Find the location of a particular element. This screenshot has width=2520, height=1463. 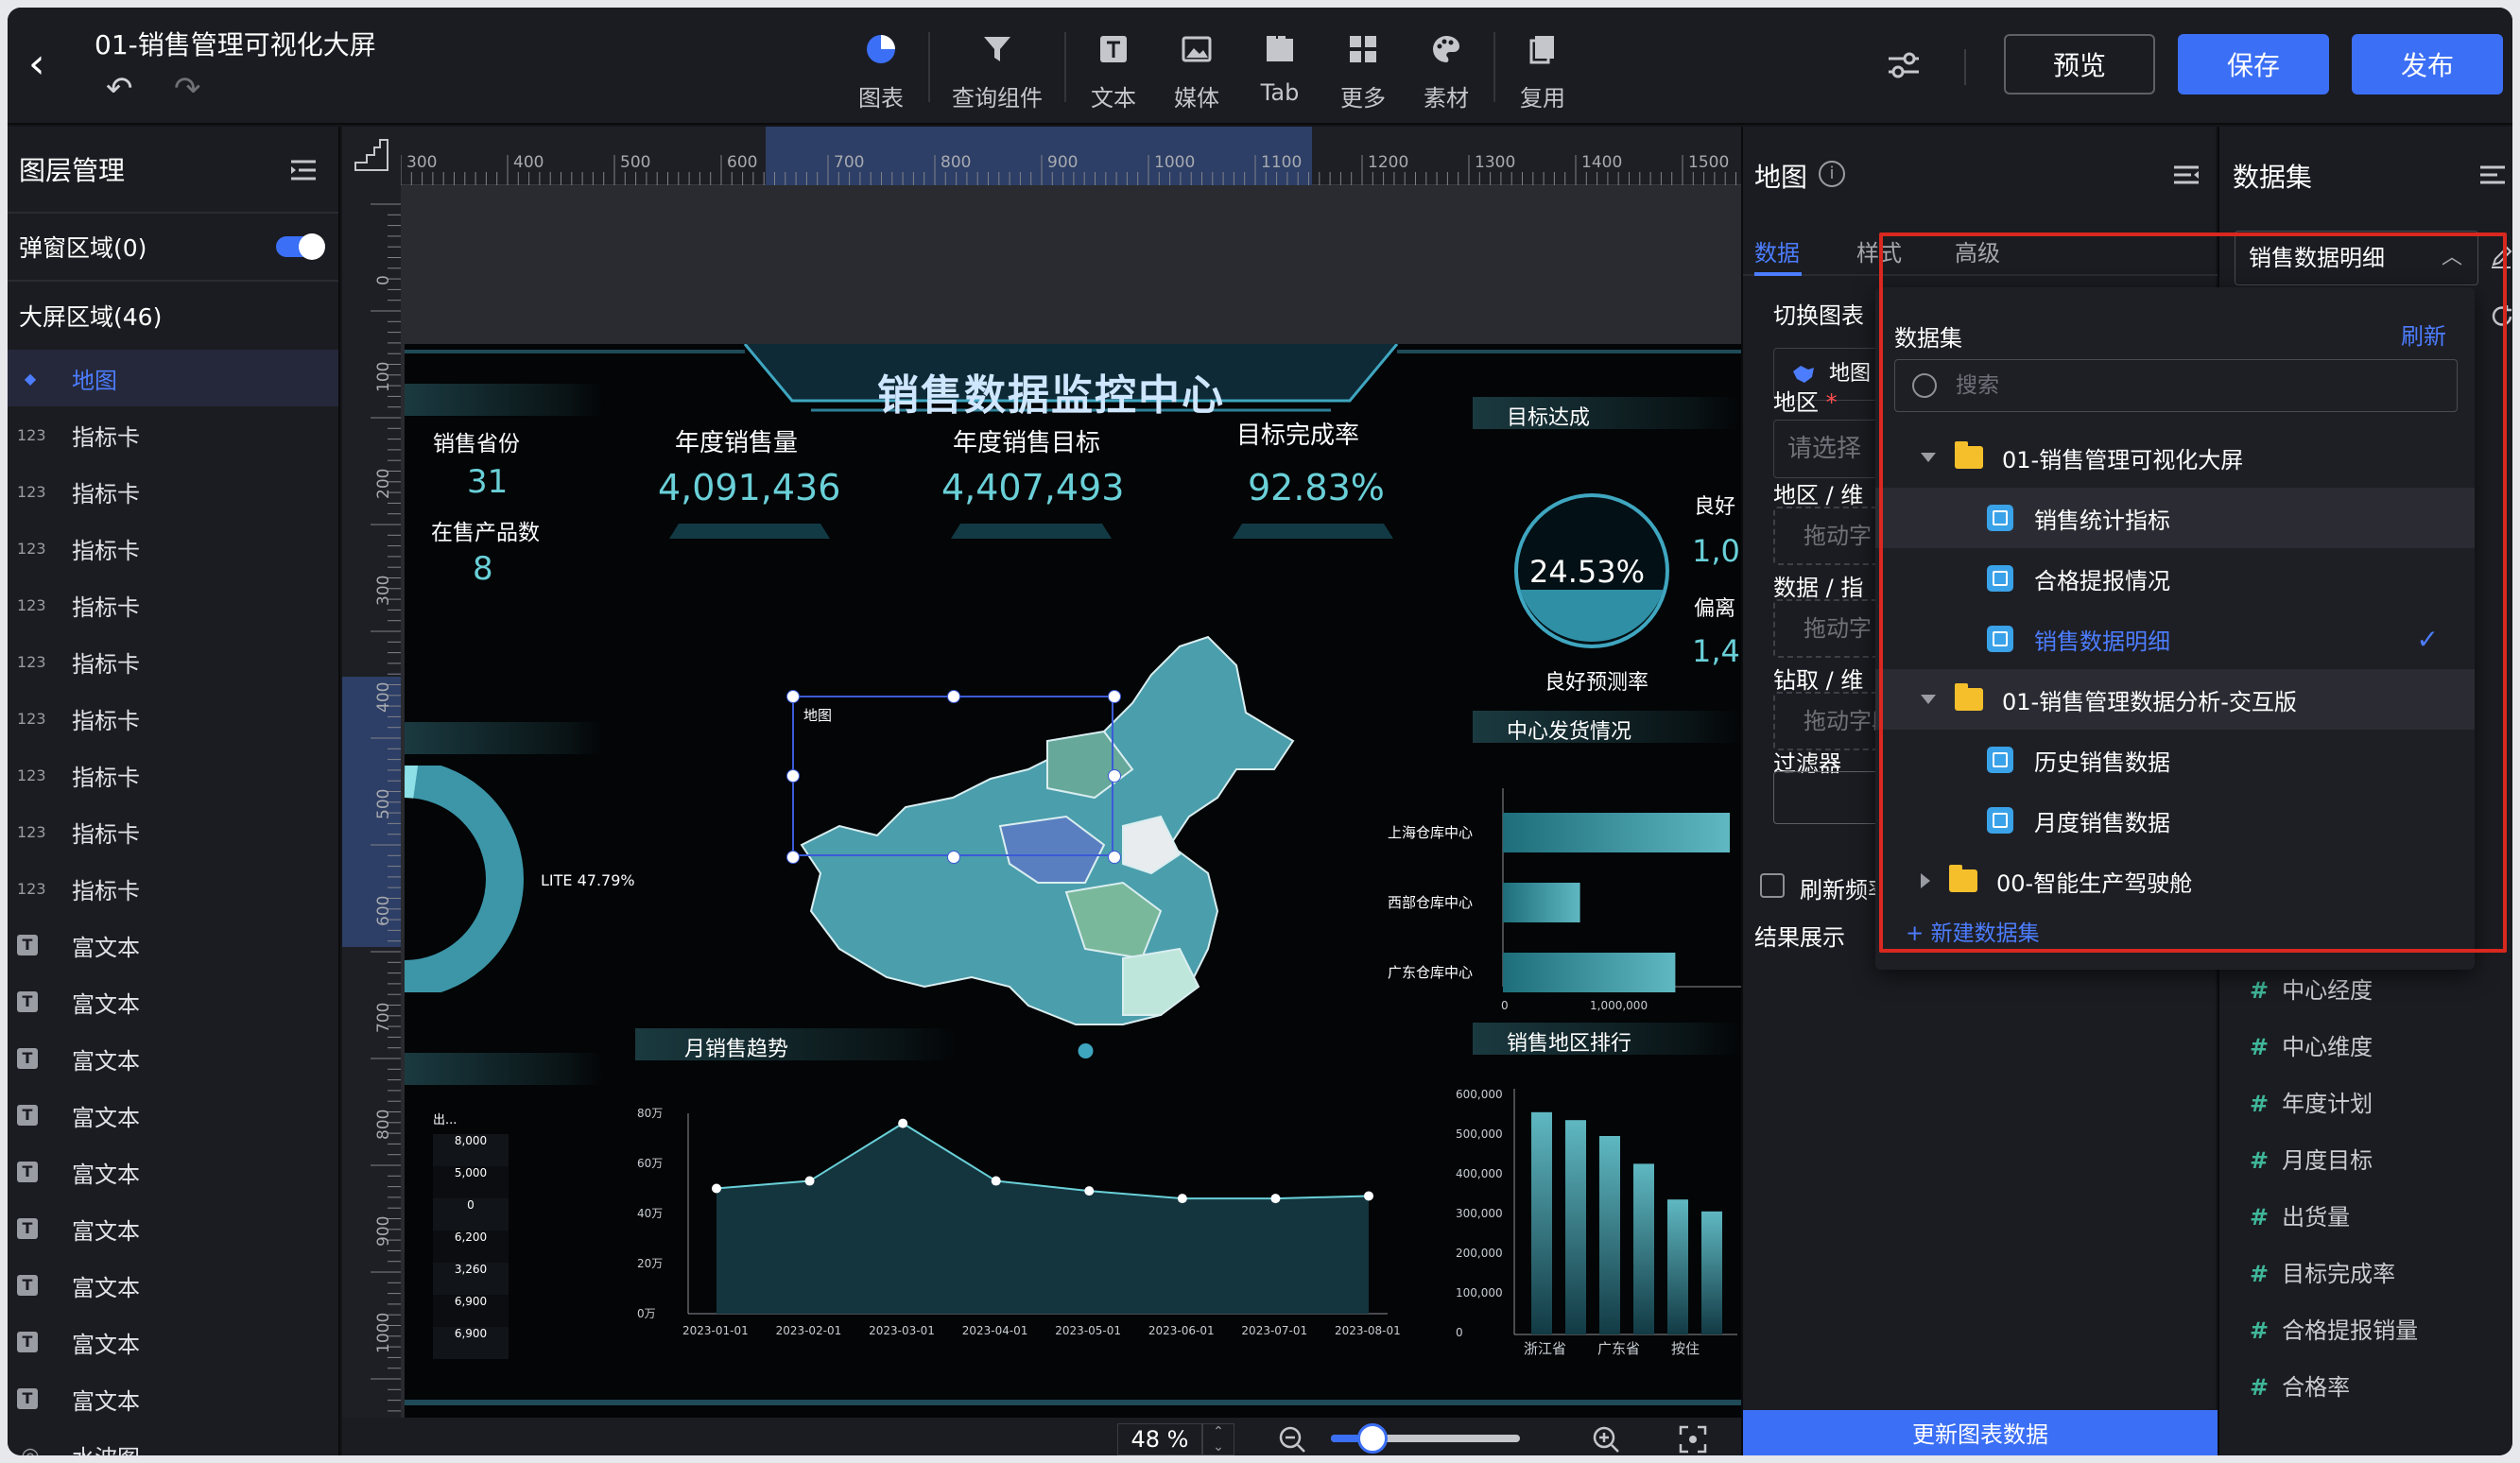

region-dimension-label: 地区 / 维 is located at coordinates (1818, 495).